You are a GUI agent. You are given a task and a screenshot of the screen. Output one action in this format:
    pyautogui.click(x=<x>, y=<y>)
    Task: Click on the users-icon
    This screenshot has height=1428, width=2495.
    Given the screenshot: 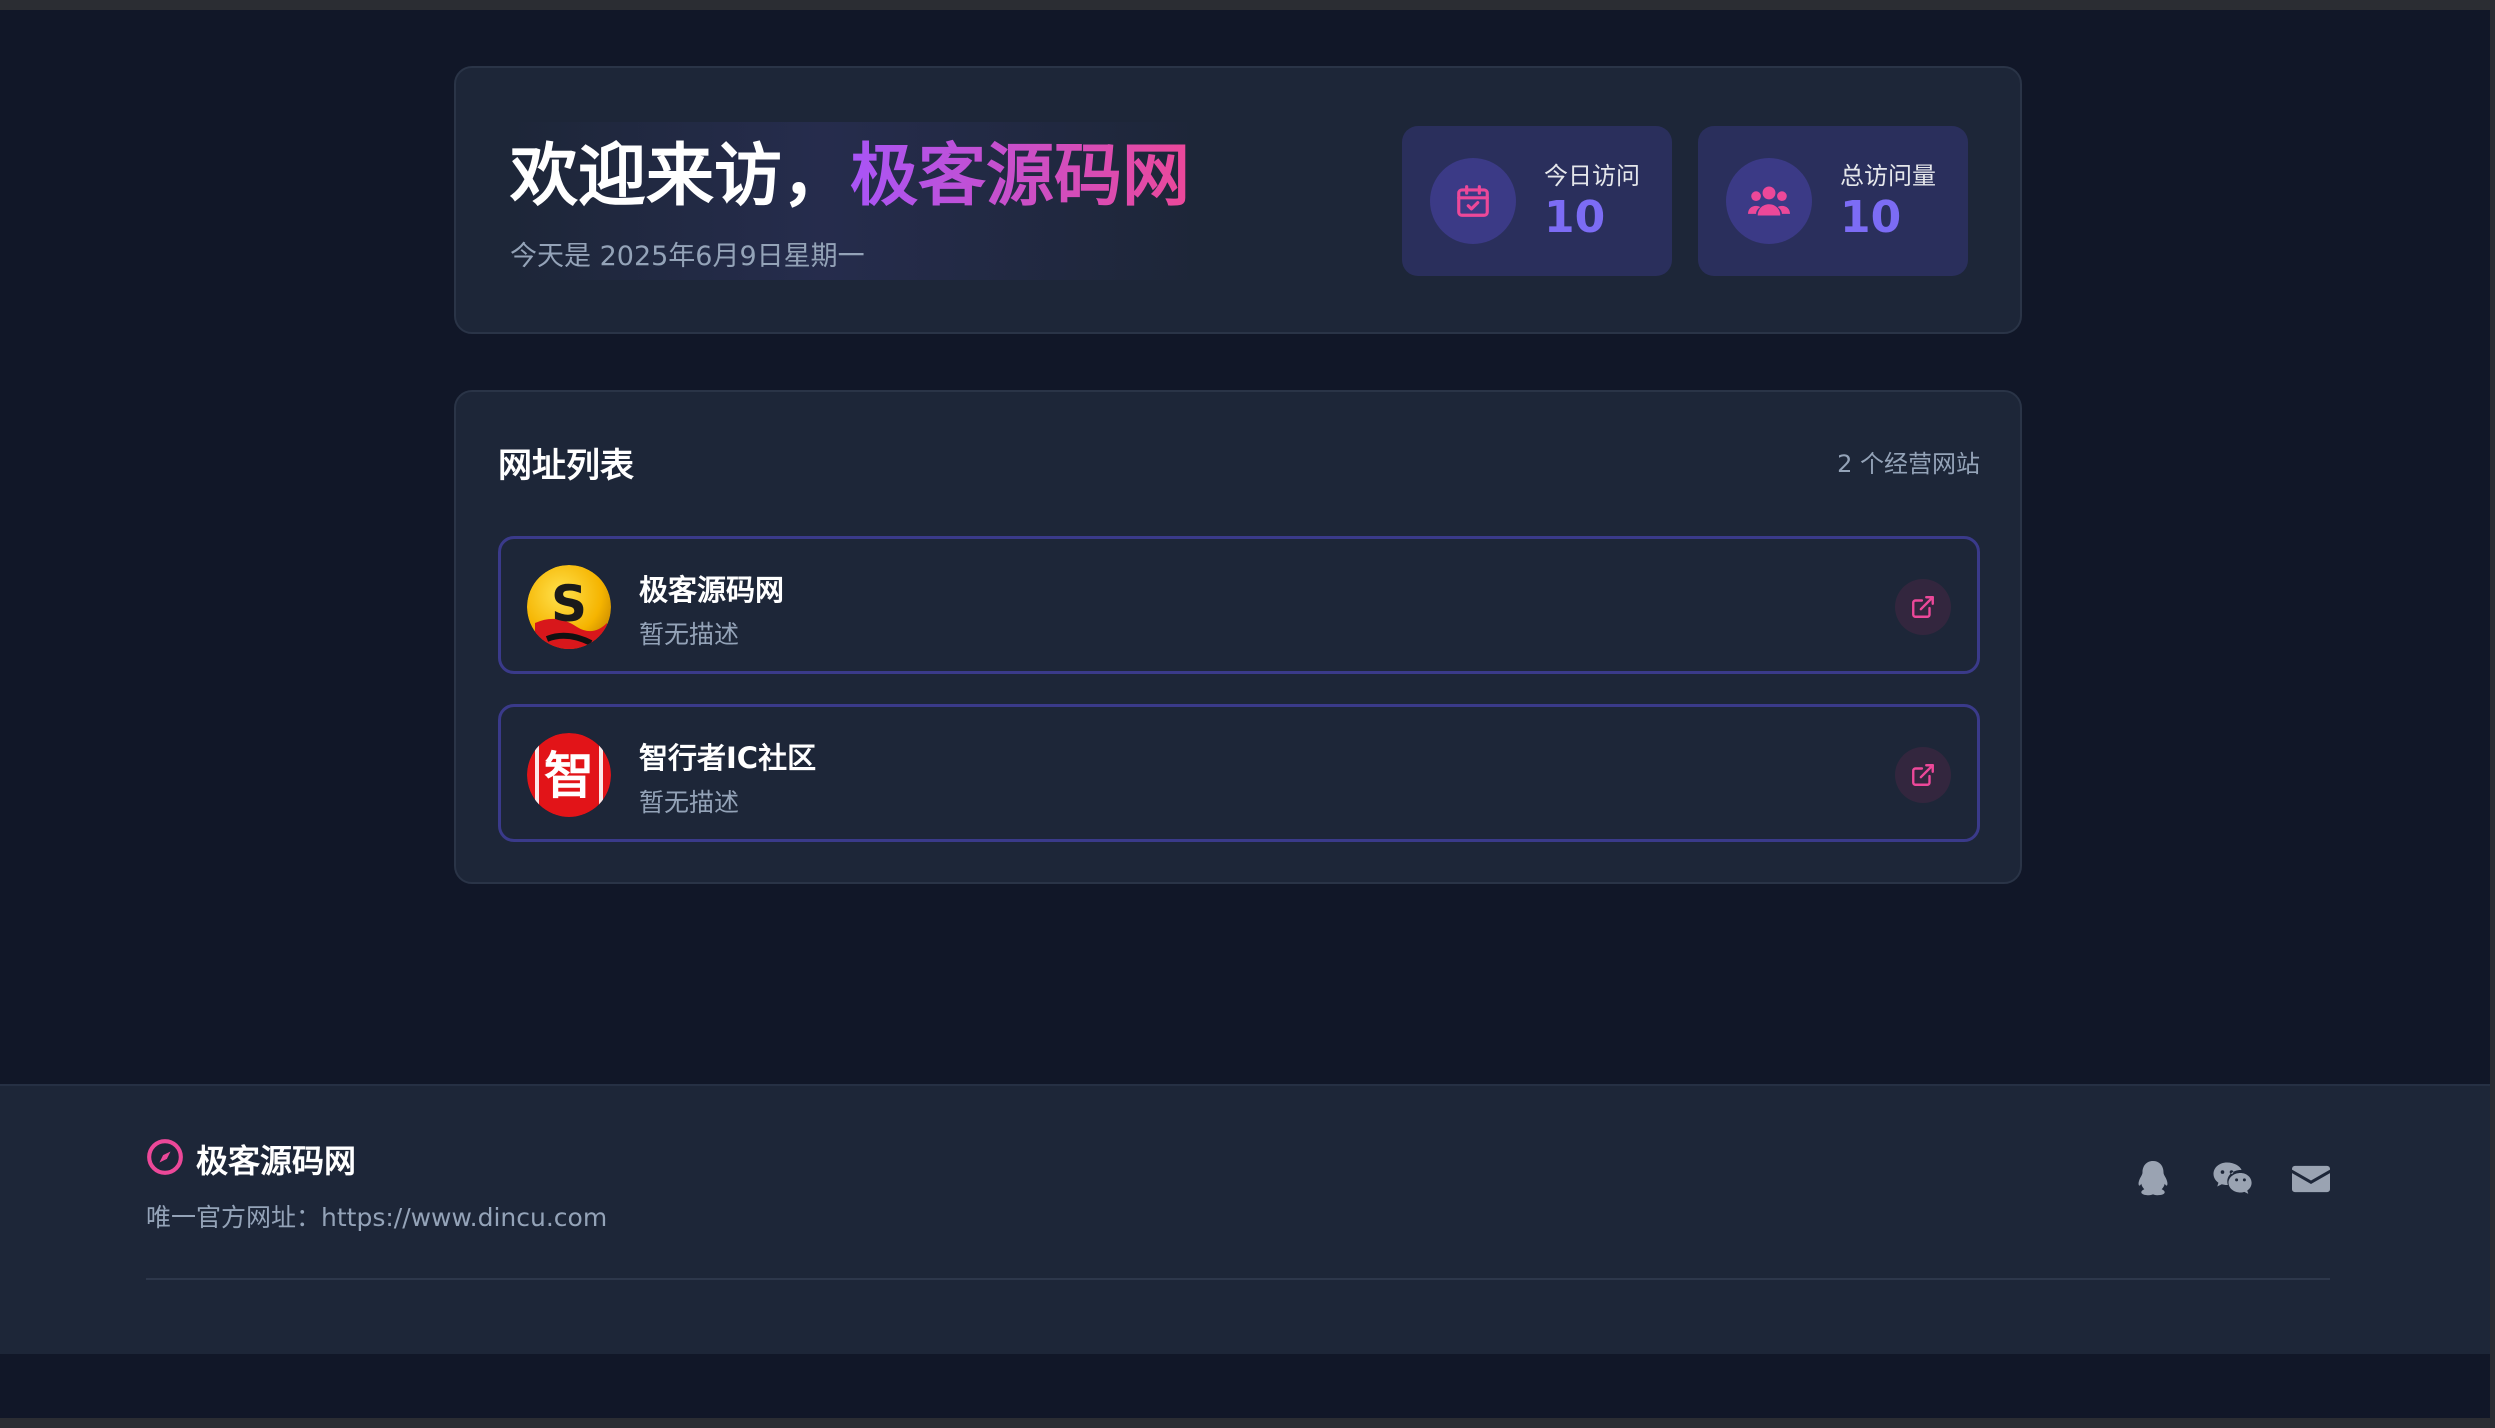 What is the action you would take?
    pyautogui.click(x=1769, y=201)
    